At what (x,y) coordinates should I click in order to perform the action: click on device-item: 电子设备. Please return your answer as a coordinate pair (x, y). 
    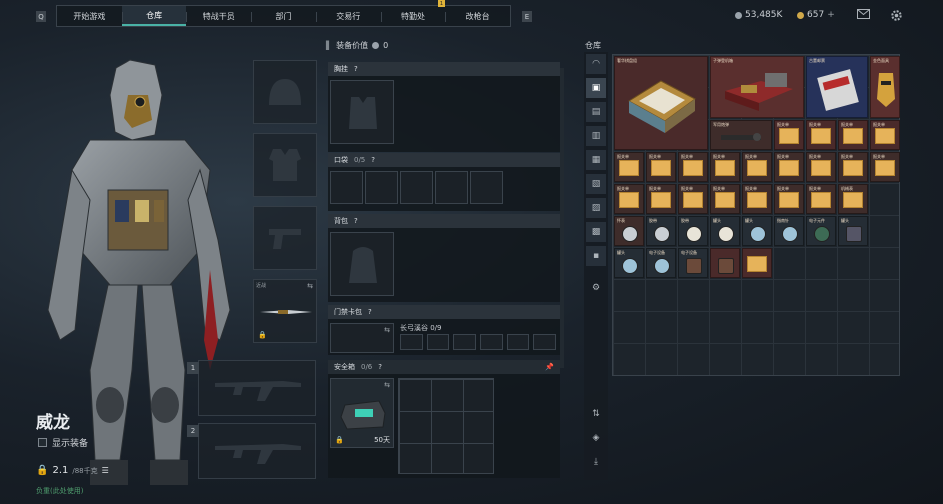
    Looking at the image, I should click on (693, 263).